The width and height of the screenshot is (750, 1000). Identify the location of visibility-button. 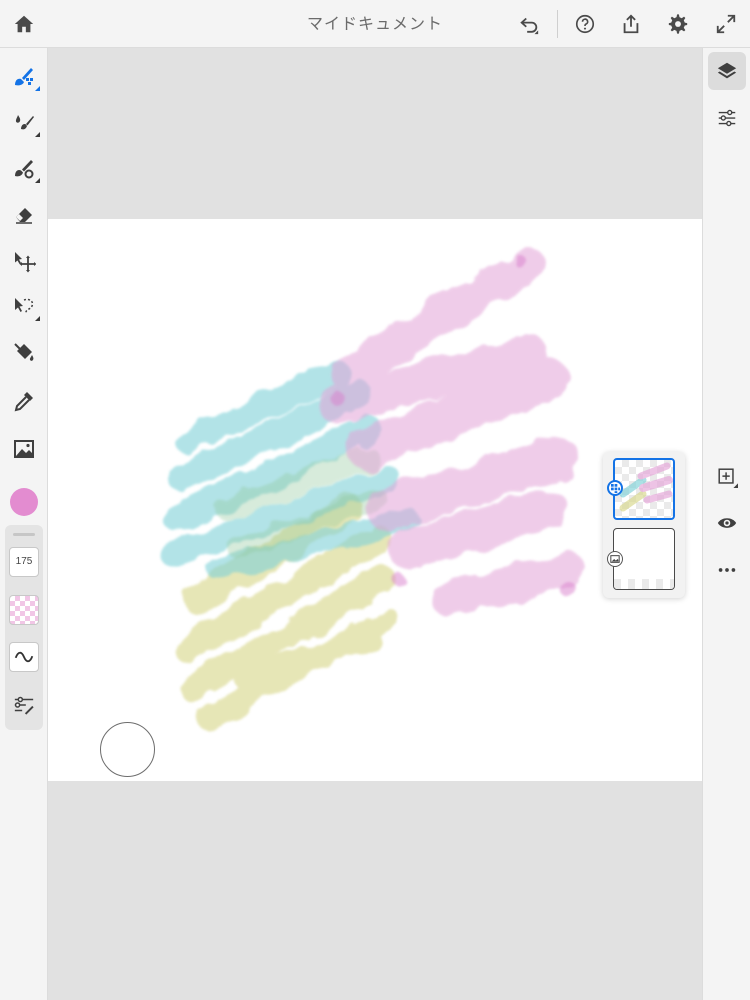
(727, 523).